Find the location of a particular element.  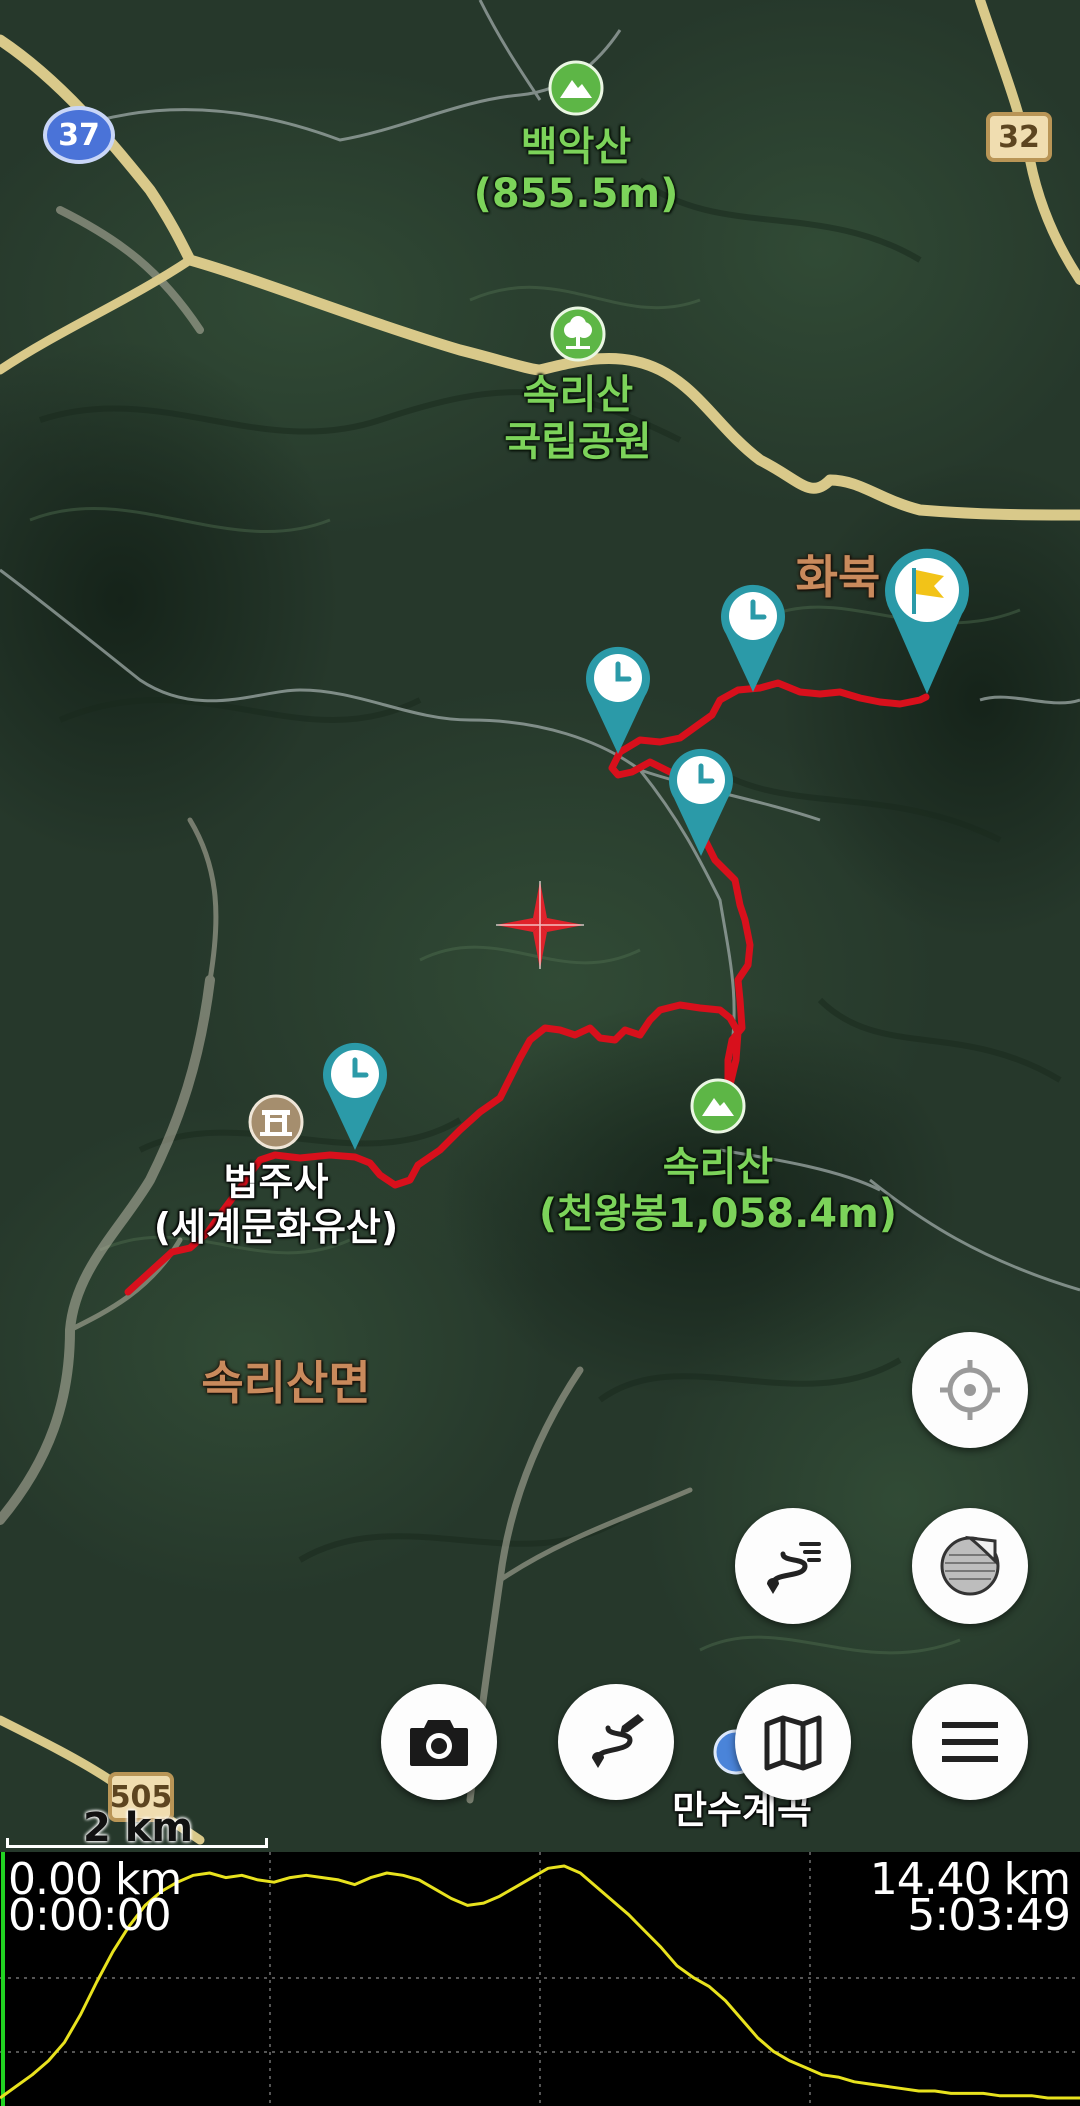

menu-button is located at coordinates (970, 1742).